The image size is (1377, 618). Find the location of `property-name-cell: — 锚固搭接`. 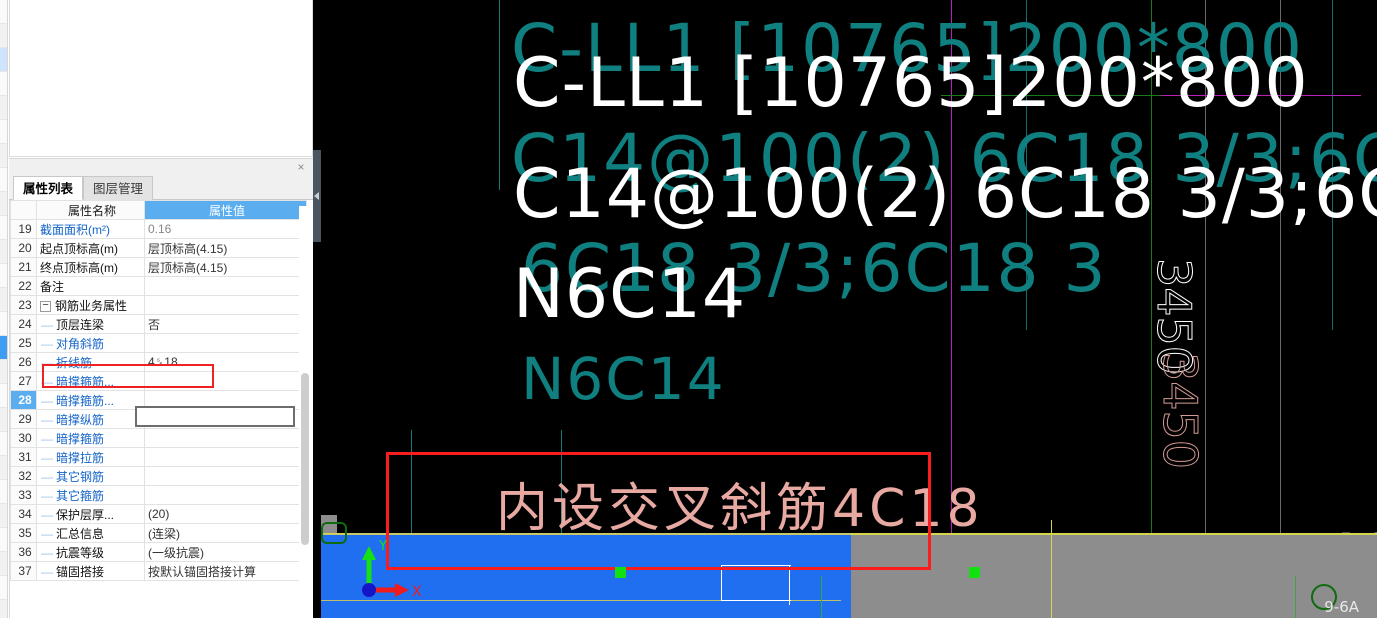

property-name-cell: — 锚固搭接 is located at coordinates (90, 571).